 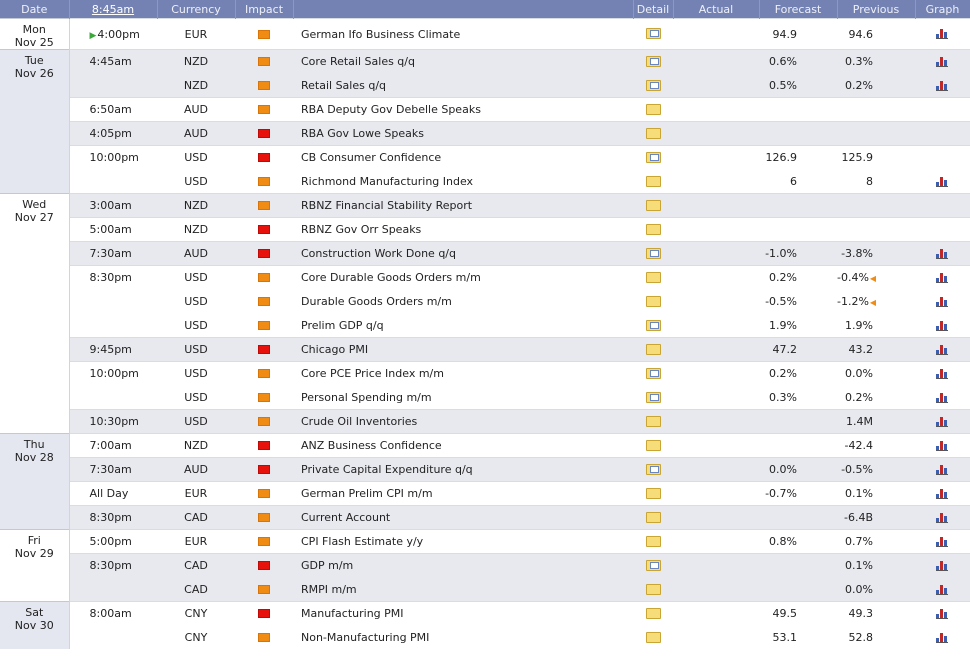 I want to click on event-name: Durable Goods Orders m/m, so click(x=463, y=301).